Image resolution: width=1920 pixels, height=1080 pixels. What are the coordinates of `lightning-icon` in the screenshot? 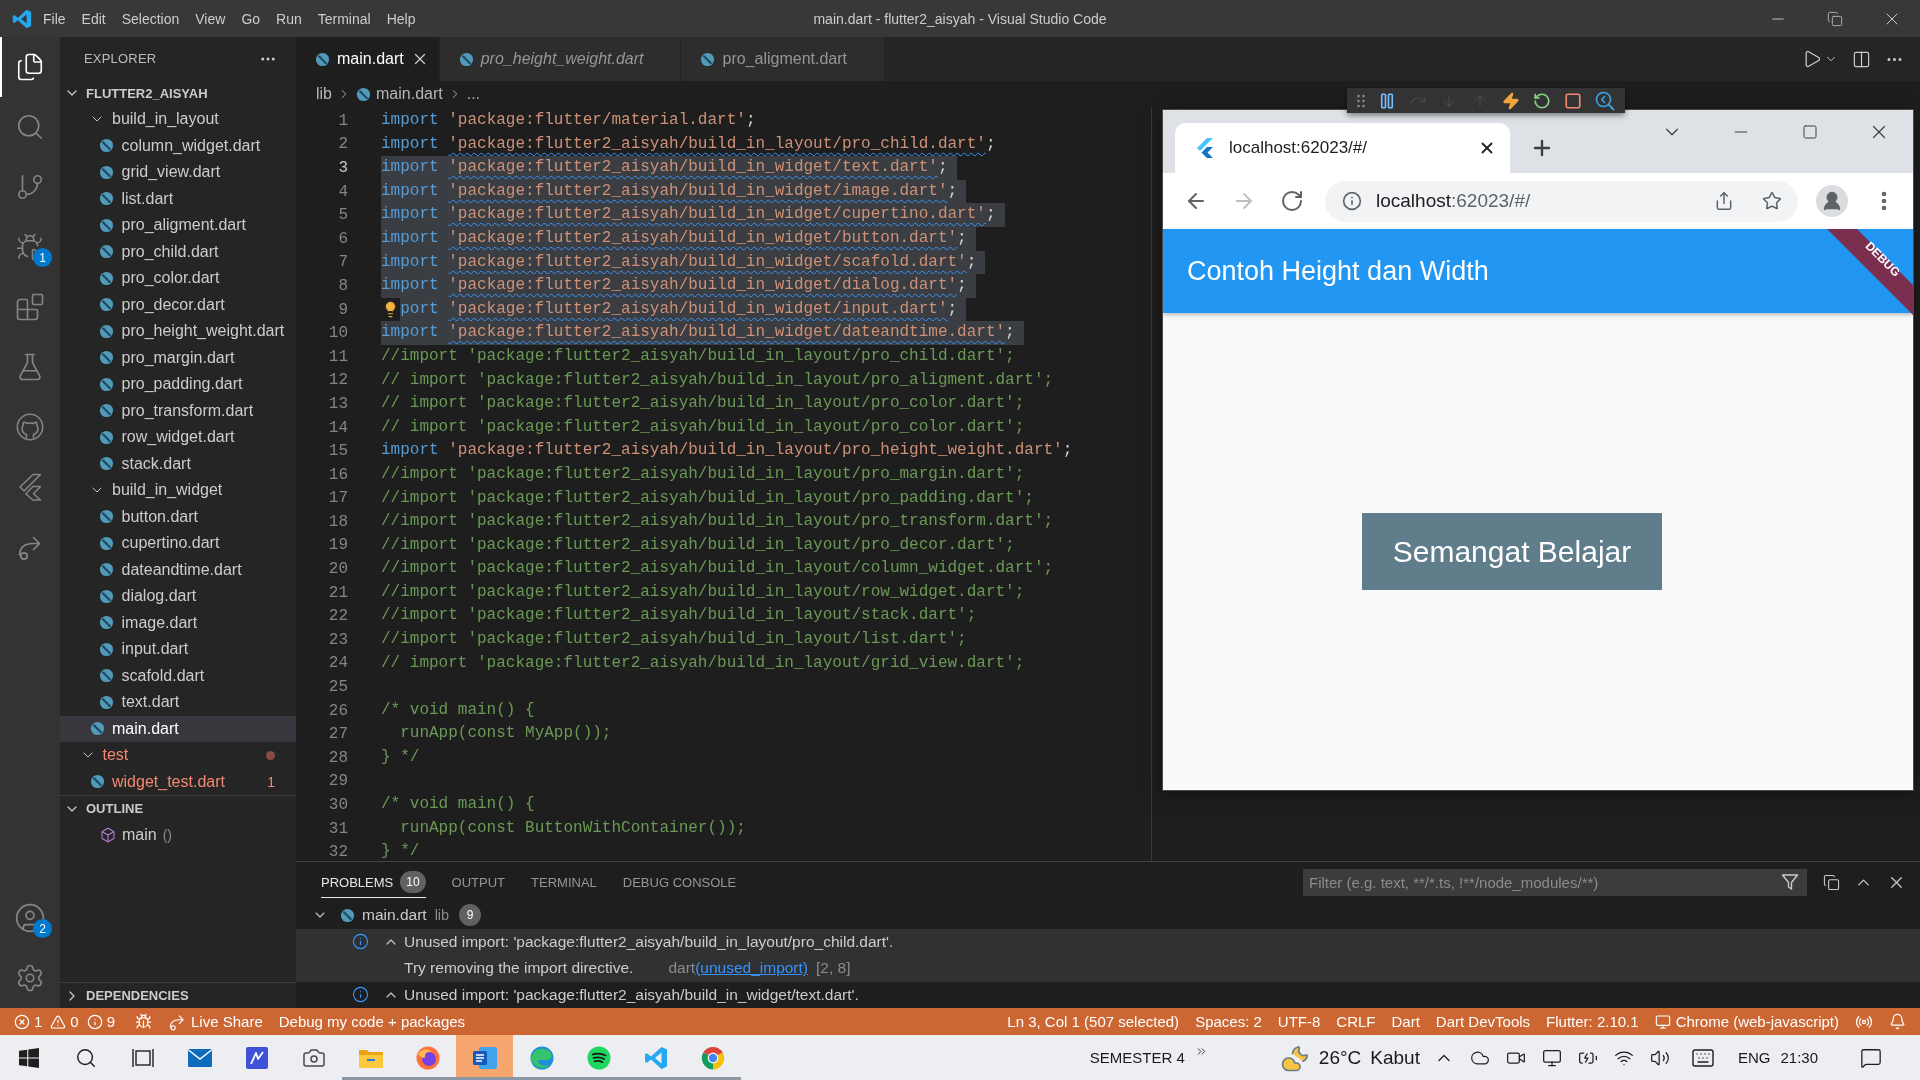 It's located at (1511, 100).